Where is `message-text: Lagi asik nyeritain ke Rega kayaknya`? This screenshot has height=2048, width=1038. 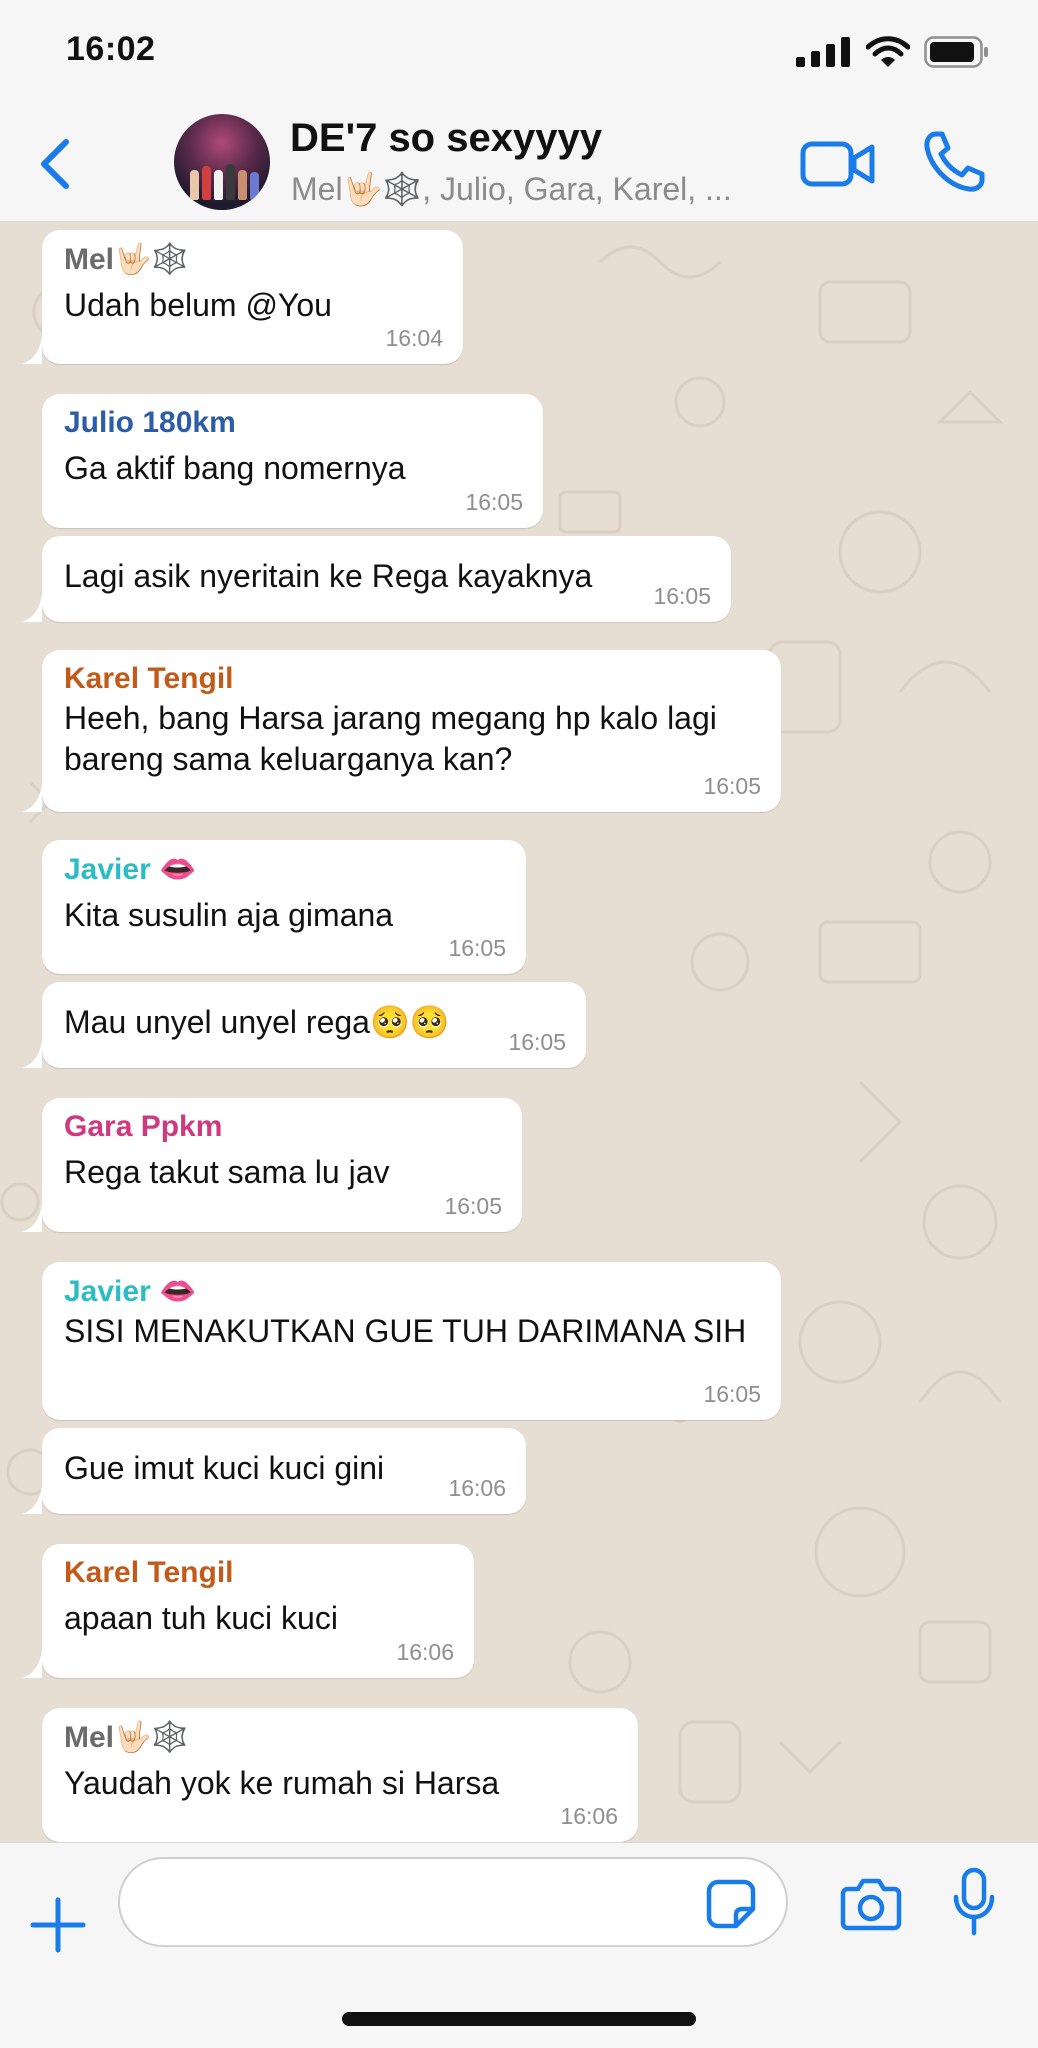 message-text: Lagi asik nyeritain ke Rega kayaknya is located at coordinates (328, 576).